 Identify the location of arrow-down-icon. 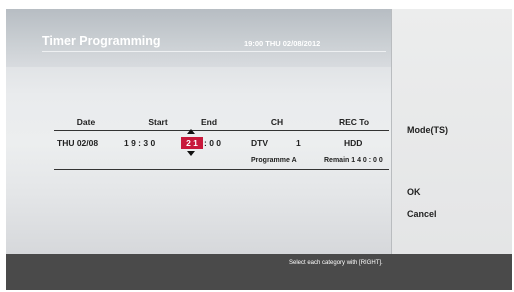
(191, 153).